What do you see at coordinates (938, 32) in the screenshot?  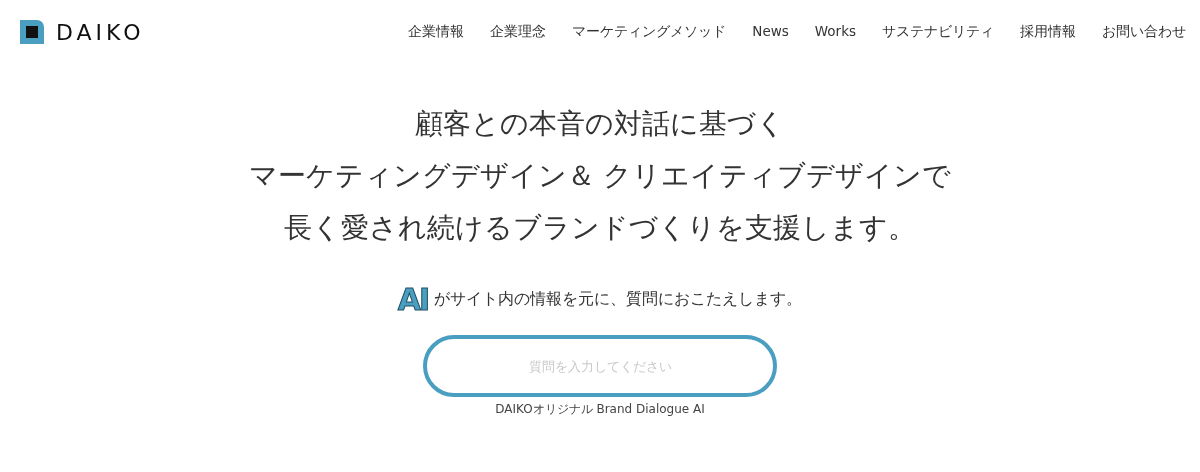 I see `nav-link: サステナビリティ` at bounding box center [938, 32].